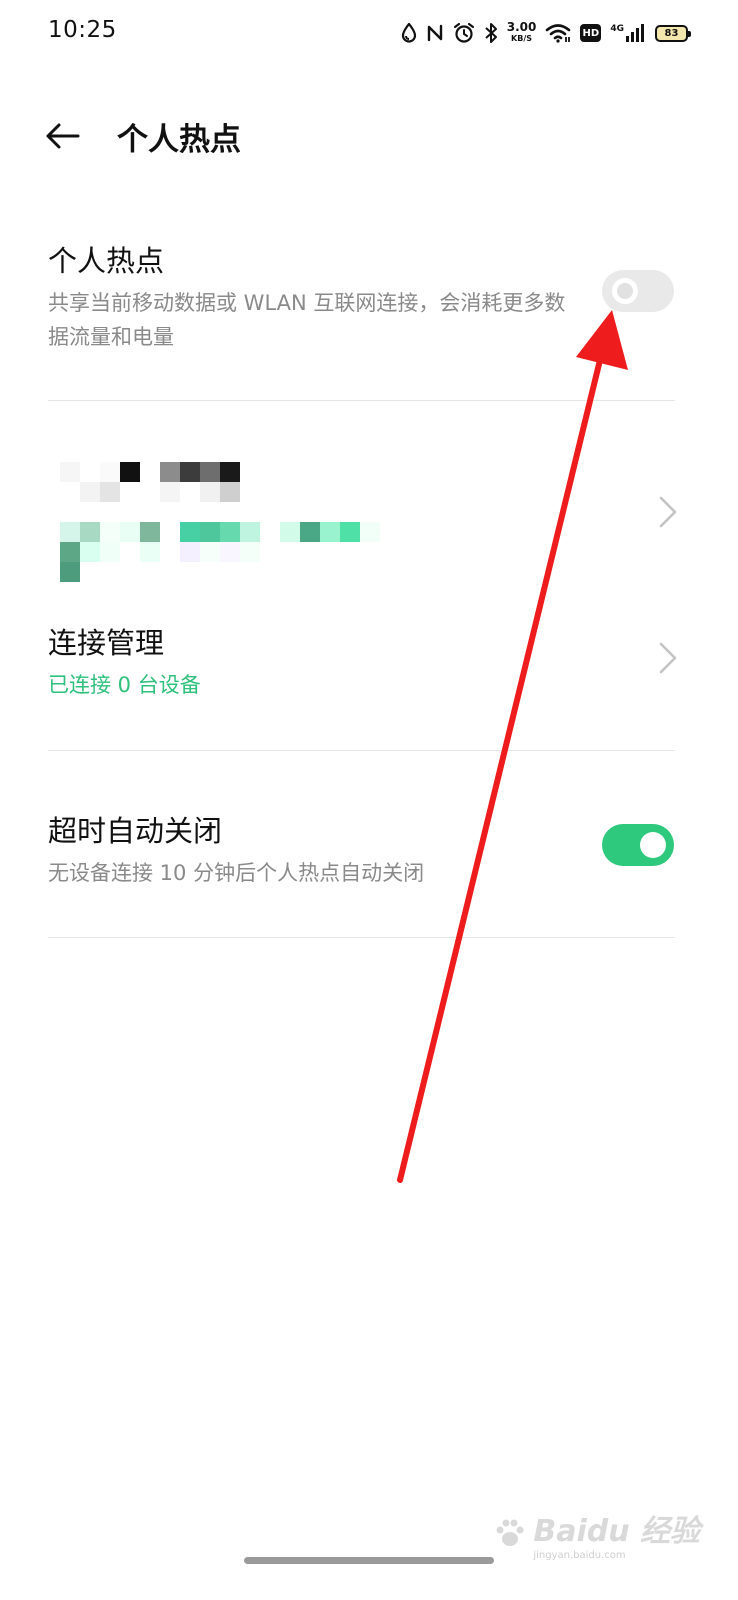 The width and height of the screenshot is (738, 1600). Describe the element at coordinates (220, 552) in the screenshot. I see `redacted-network-detail` at that location.